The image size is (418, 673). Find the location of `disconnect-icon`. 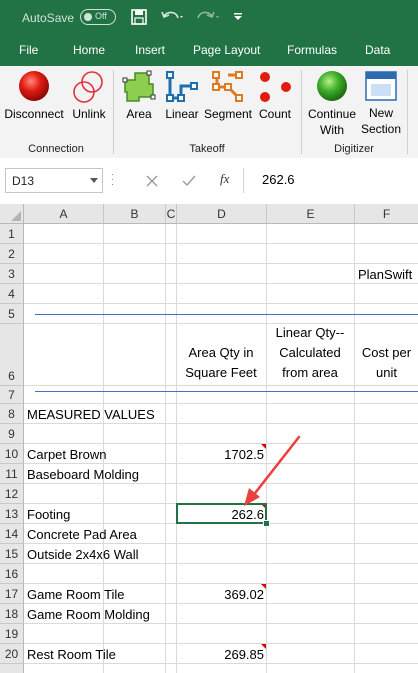

disconnect-icon is located at coordinates (34, 86).